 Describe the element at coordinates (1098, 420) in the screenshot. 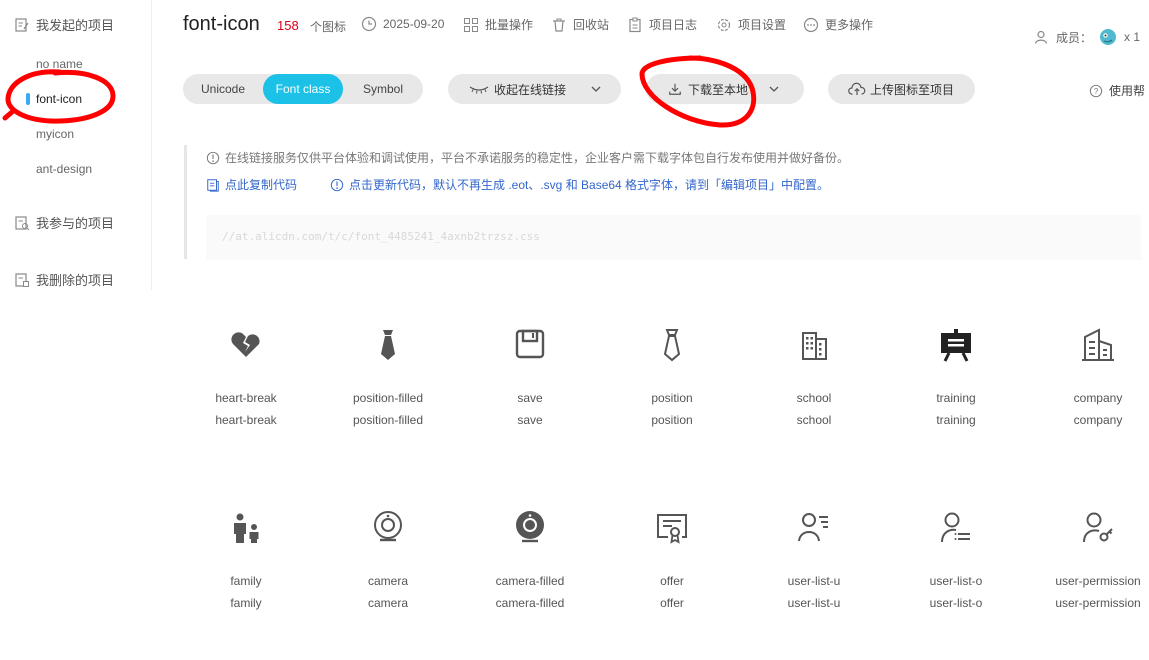

I see `icon-code: company` at that location.